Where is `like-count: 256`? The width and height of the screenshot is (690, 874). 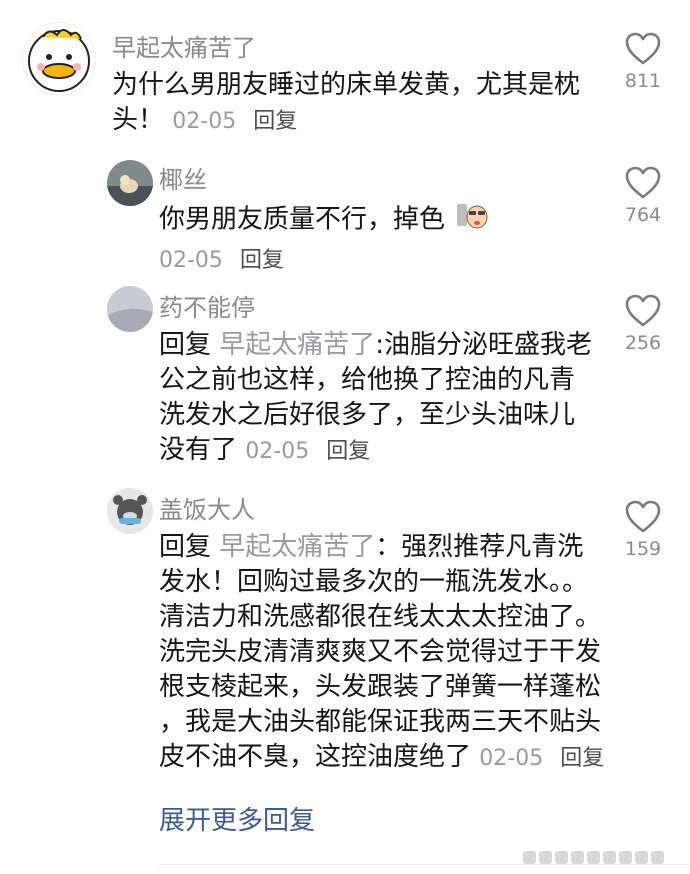 like-count: 256 is located at coordinates (643, 343).